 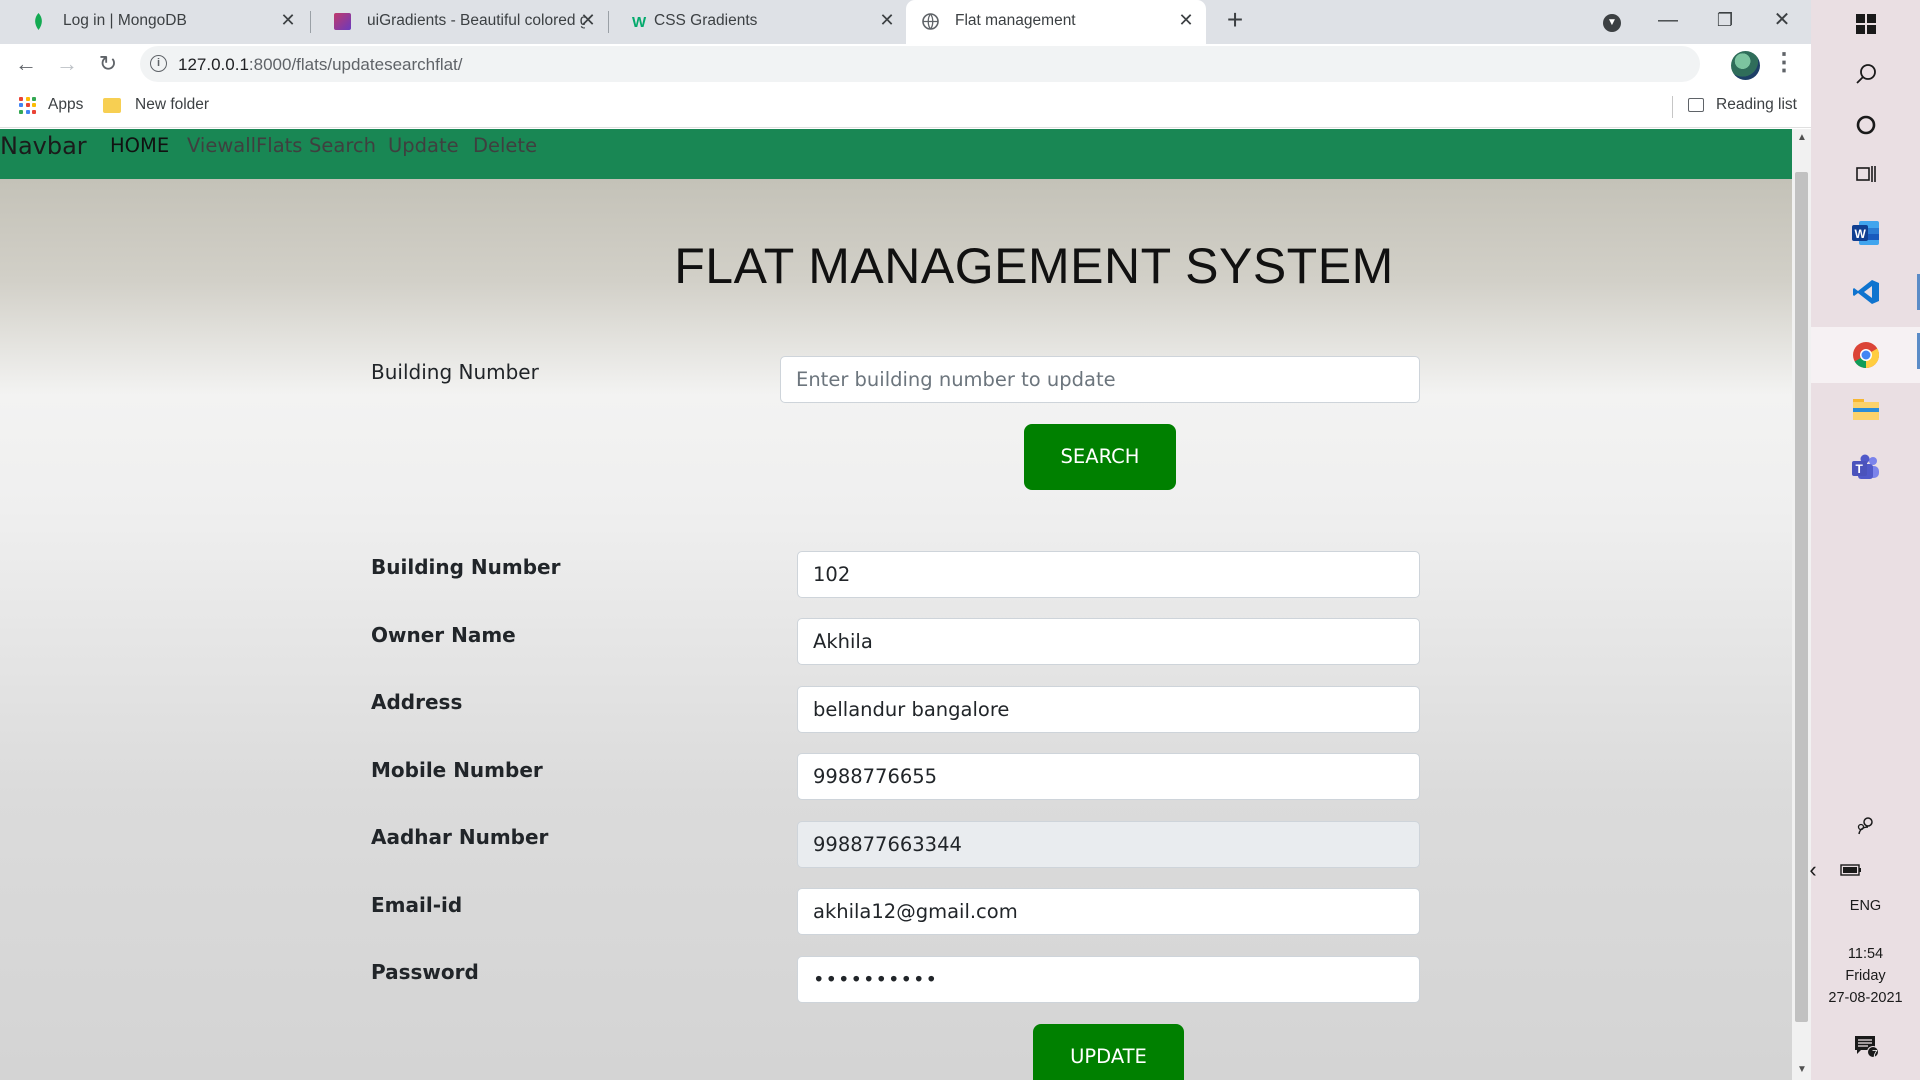 I want to click on restore-icon: ❐, so click(x=1725, y=20).